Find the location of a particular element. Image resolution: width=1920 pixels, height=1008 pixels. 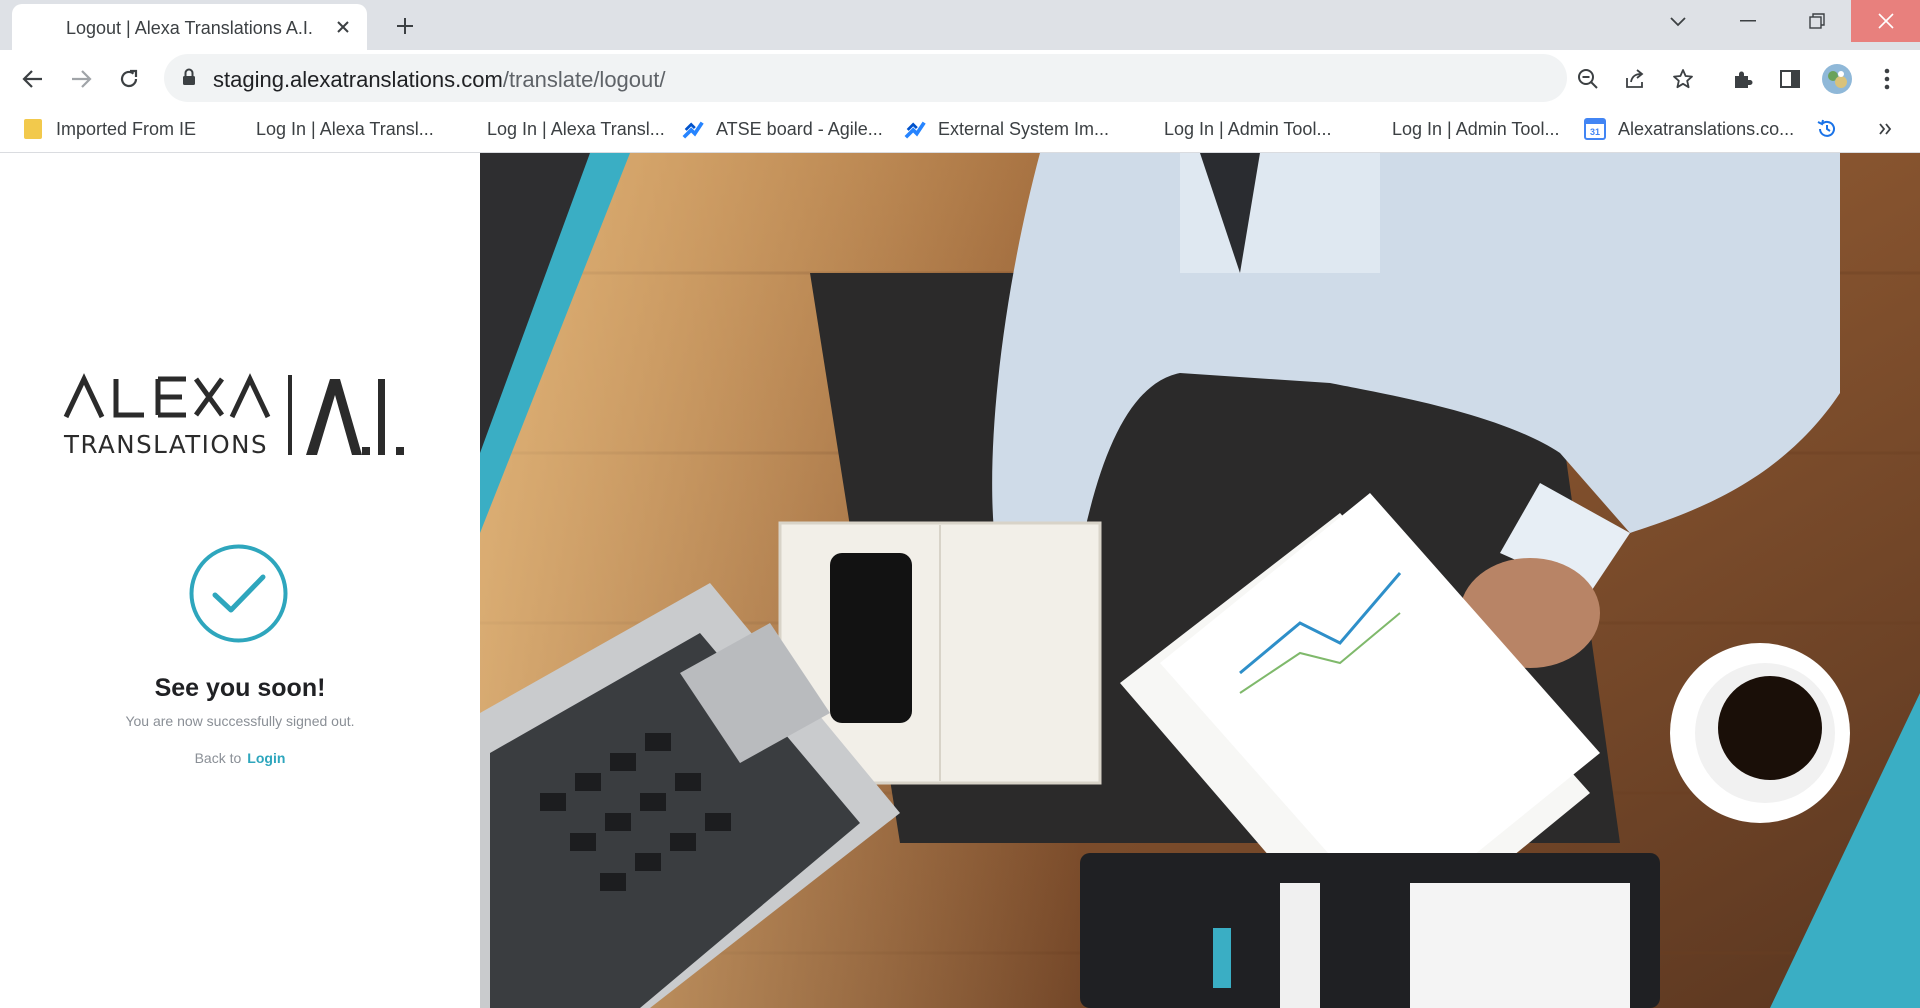

more-menu-icon is located at coordinates (1887, 79).